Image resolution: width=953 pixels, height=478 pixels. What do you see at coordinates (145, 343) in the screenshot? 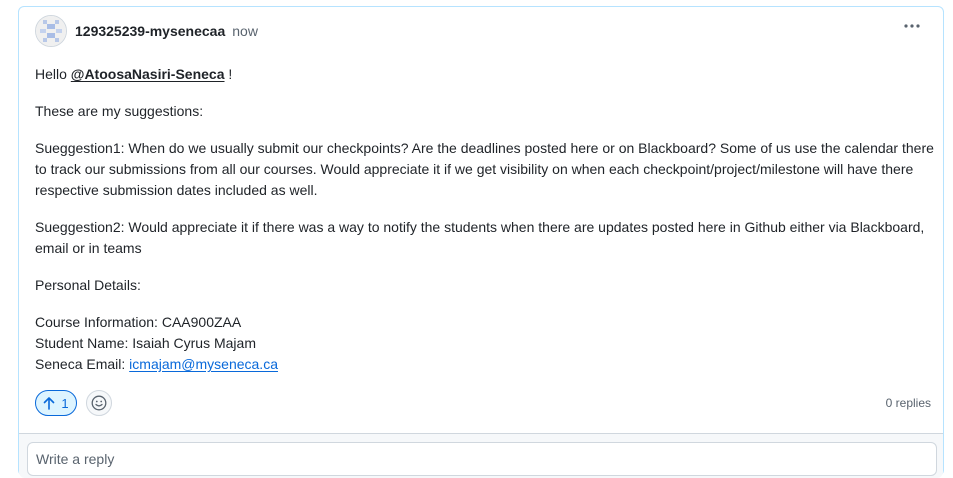
I see `student-name-text: Student Name: Isaiah Cyrus Majam` at bounding box center [145, 343].